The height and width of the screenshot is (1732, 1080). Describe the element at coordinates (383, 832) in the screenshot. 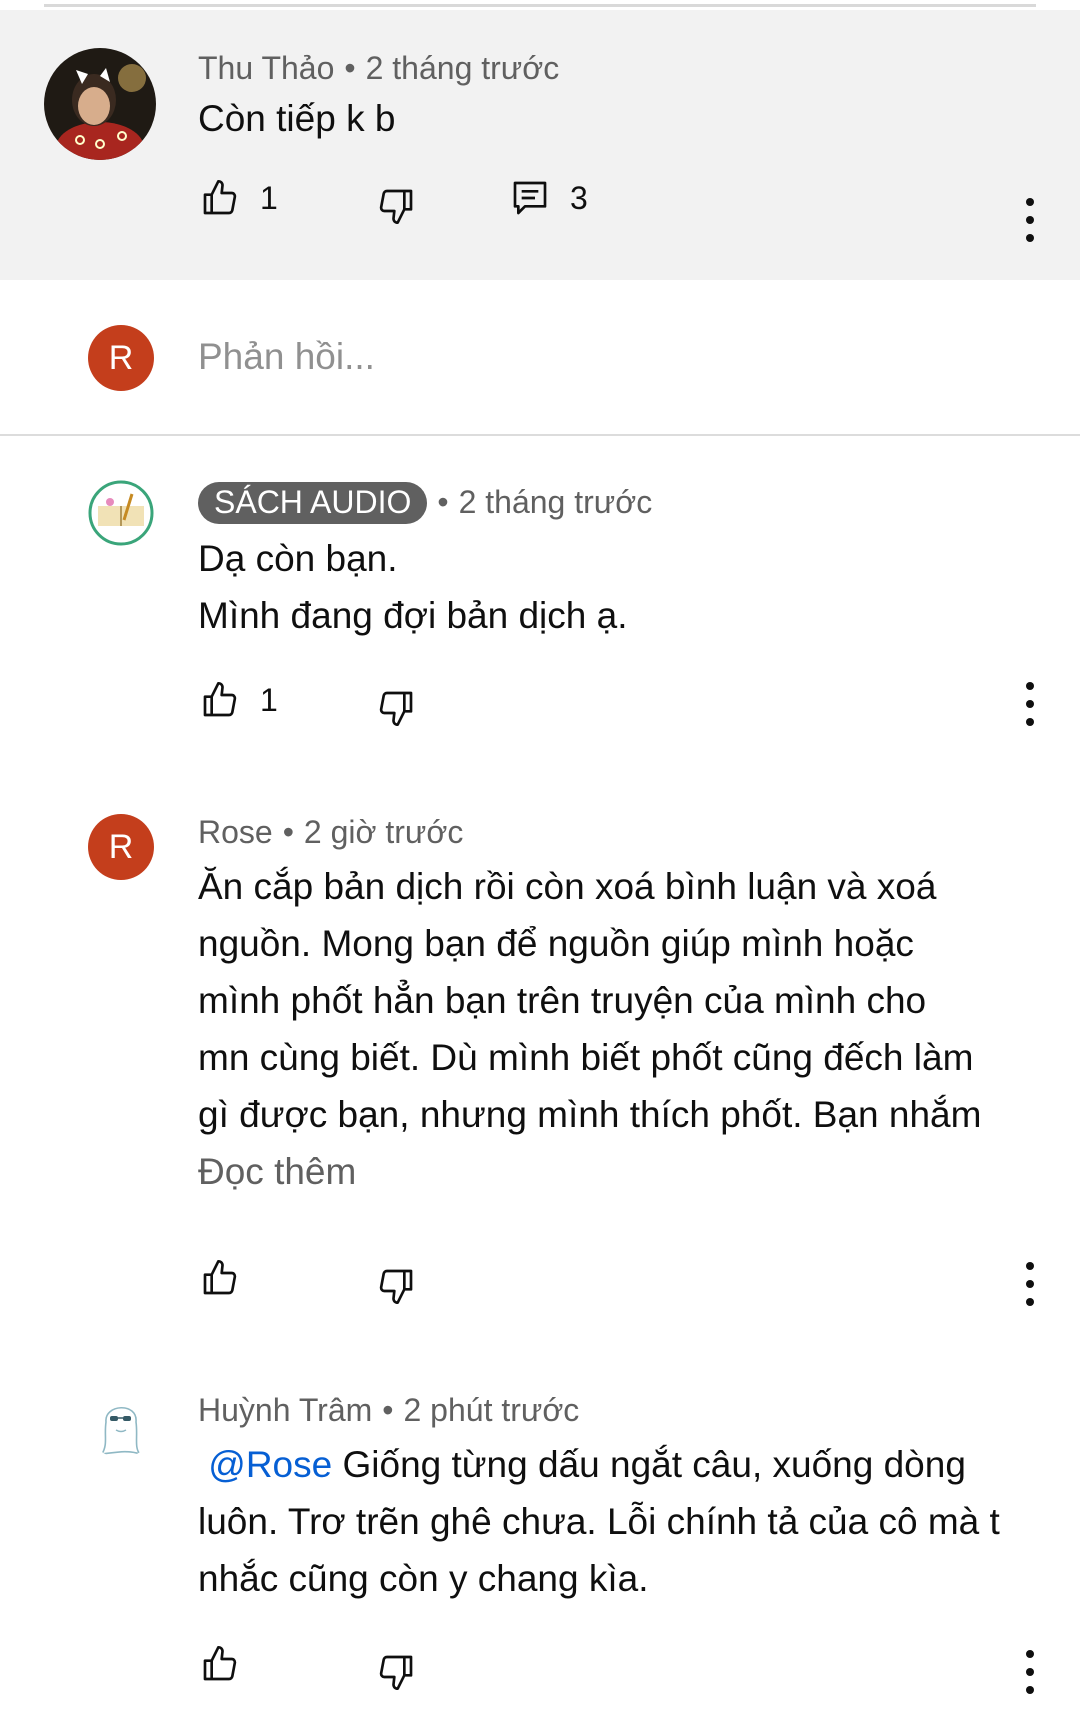

I see `timestamp: 2 giờ trước` at that location.